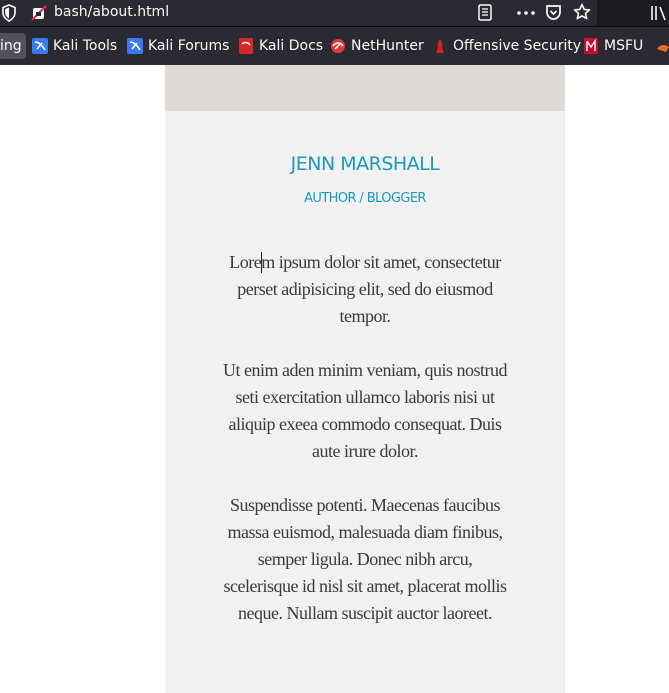 The height and width of the screenshot is (693, 669). I want to click on tracking-protection-shield-icon, so click(9, 13).